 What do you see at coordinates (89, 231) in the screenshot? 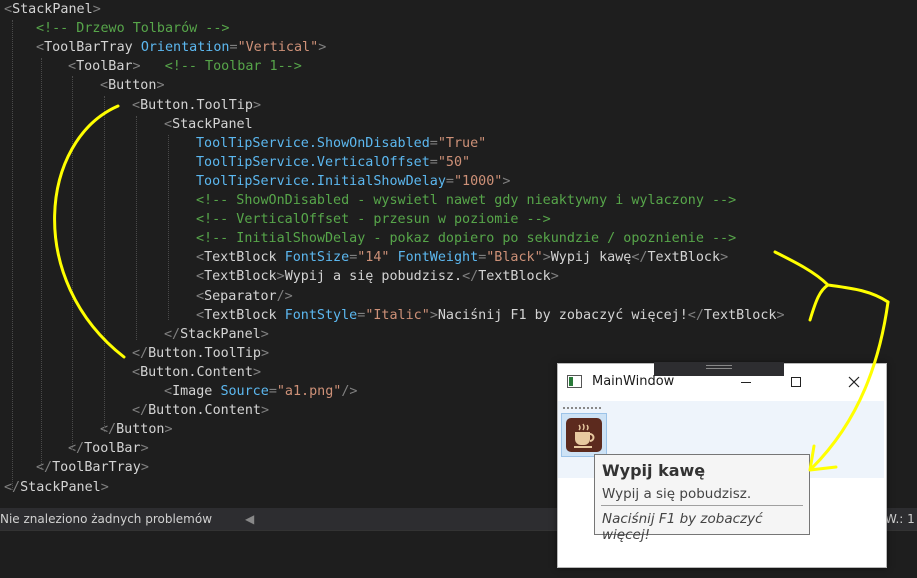
I see `annotation-bracket` at bounding box center [89, 231].